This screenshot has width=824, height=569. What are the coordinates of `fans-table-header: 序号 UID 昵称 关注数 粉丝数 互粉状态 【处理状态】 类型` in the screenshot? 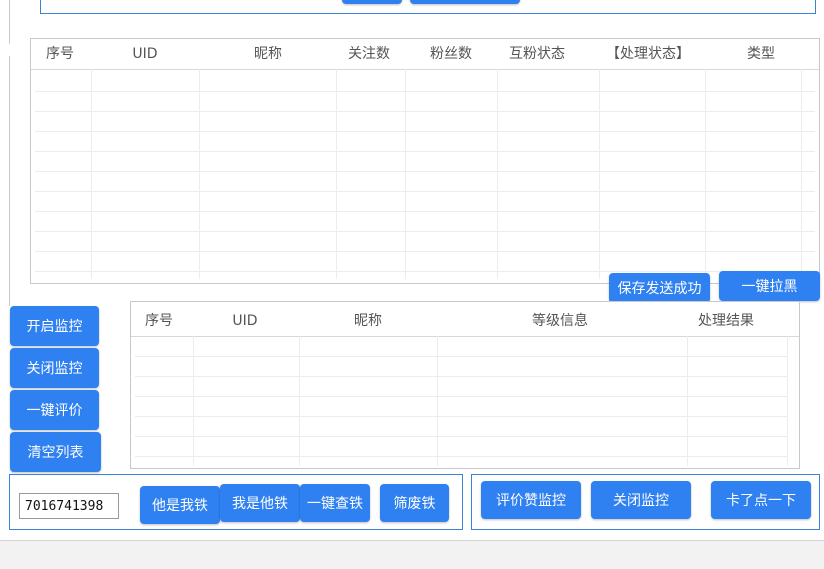 It's located at (425, 54).